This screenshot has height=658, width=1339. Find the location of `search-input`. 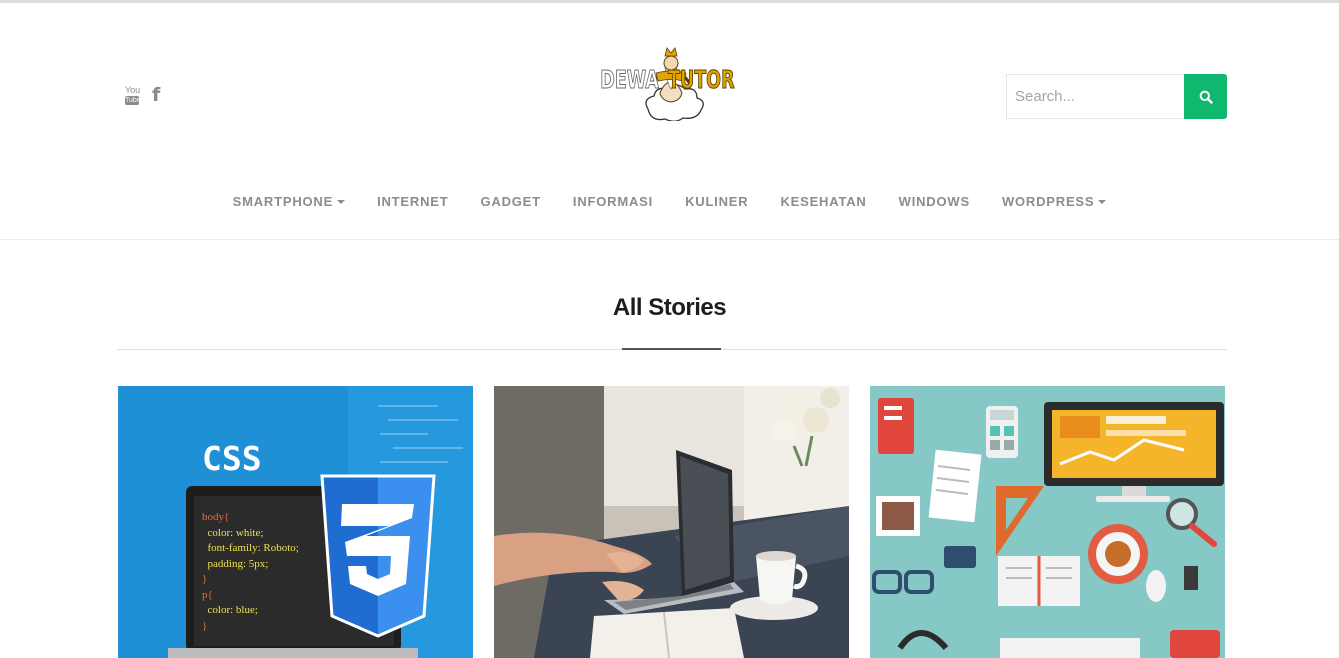

search-input is located at coordinates (1095, 96).